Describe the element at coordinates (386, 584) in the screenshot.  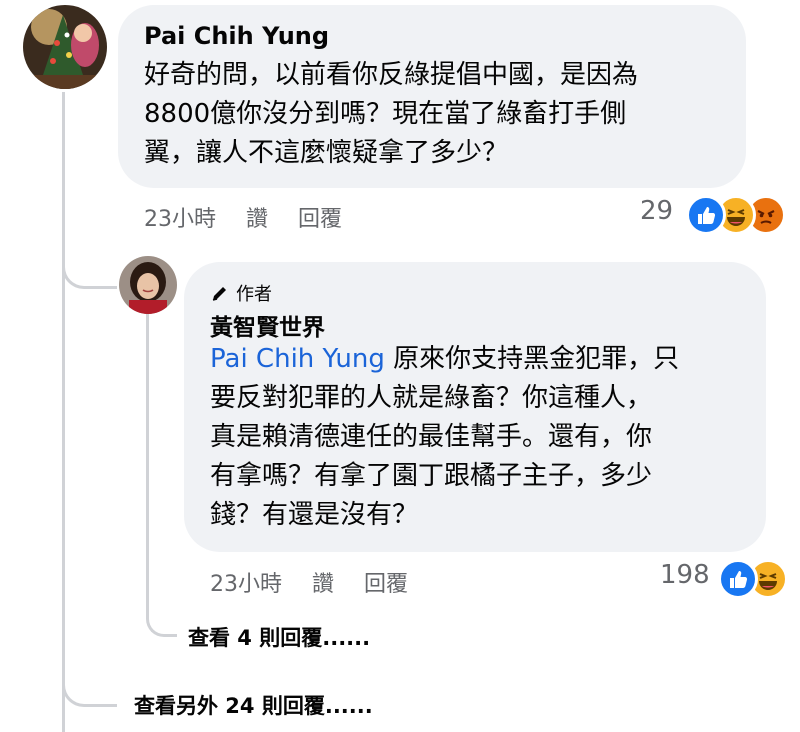
I see `reply-reply-button: 回覆` at that location.